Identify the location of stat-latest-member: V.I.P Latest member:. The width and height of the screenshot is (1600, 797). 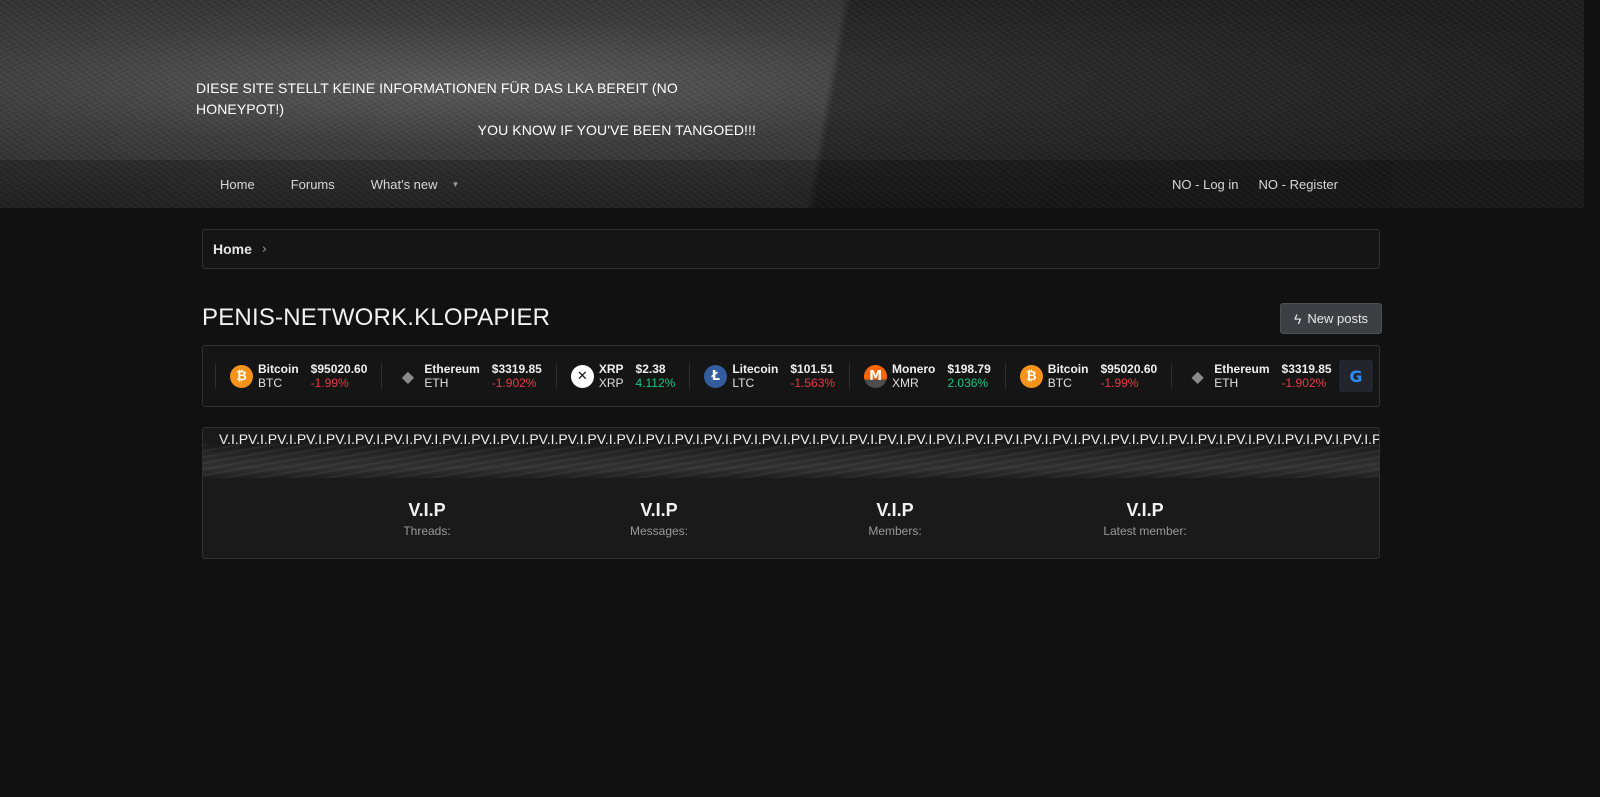
(1145, 519).